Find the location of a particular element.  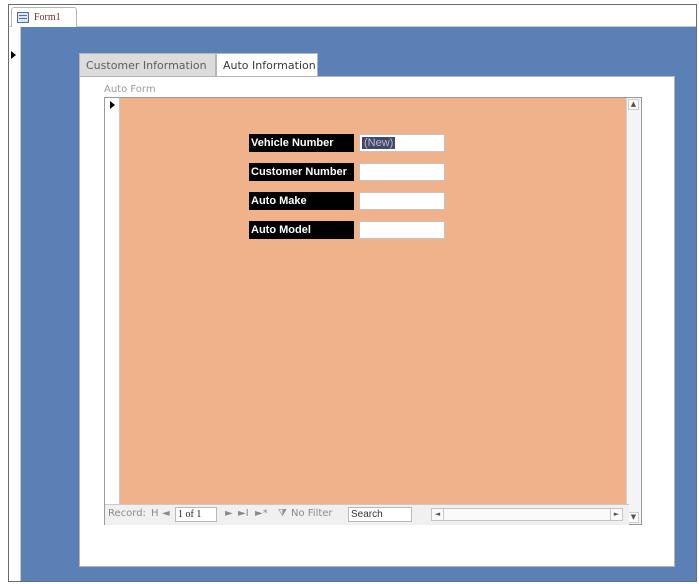

document-tab-bar: Form1 is located at coordinates (352, 16).